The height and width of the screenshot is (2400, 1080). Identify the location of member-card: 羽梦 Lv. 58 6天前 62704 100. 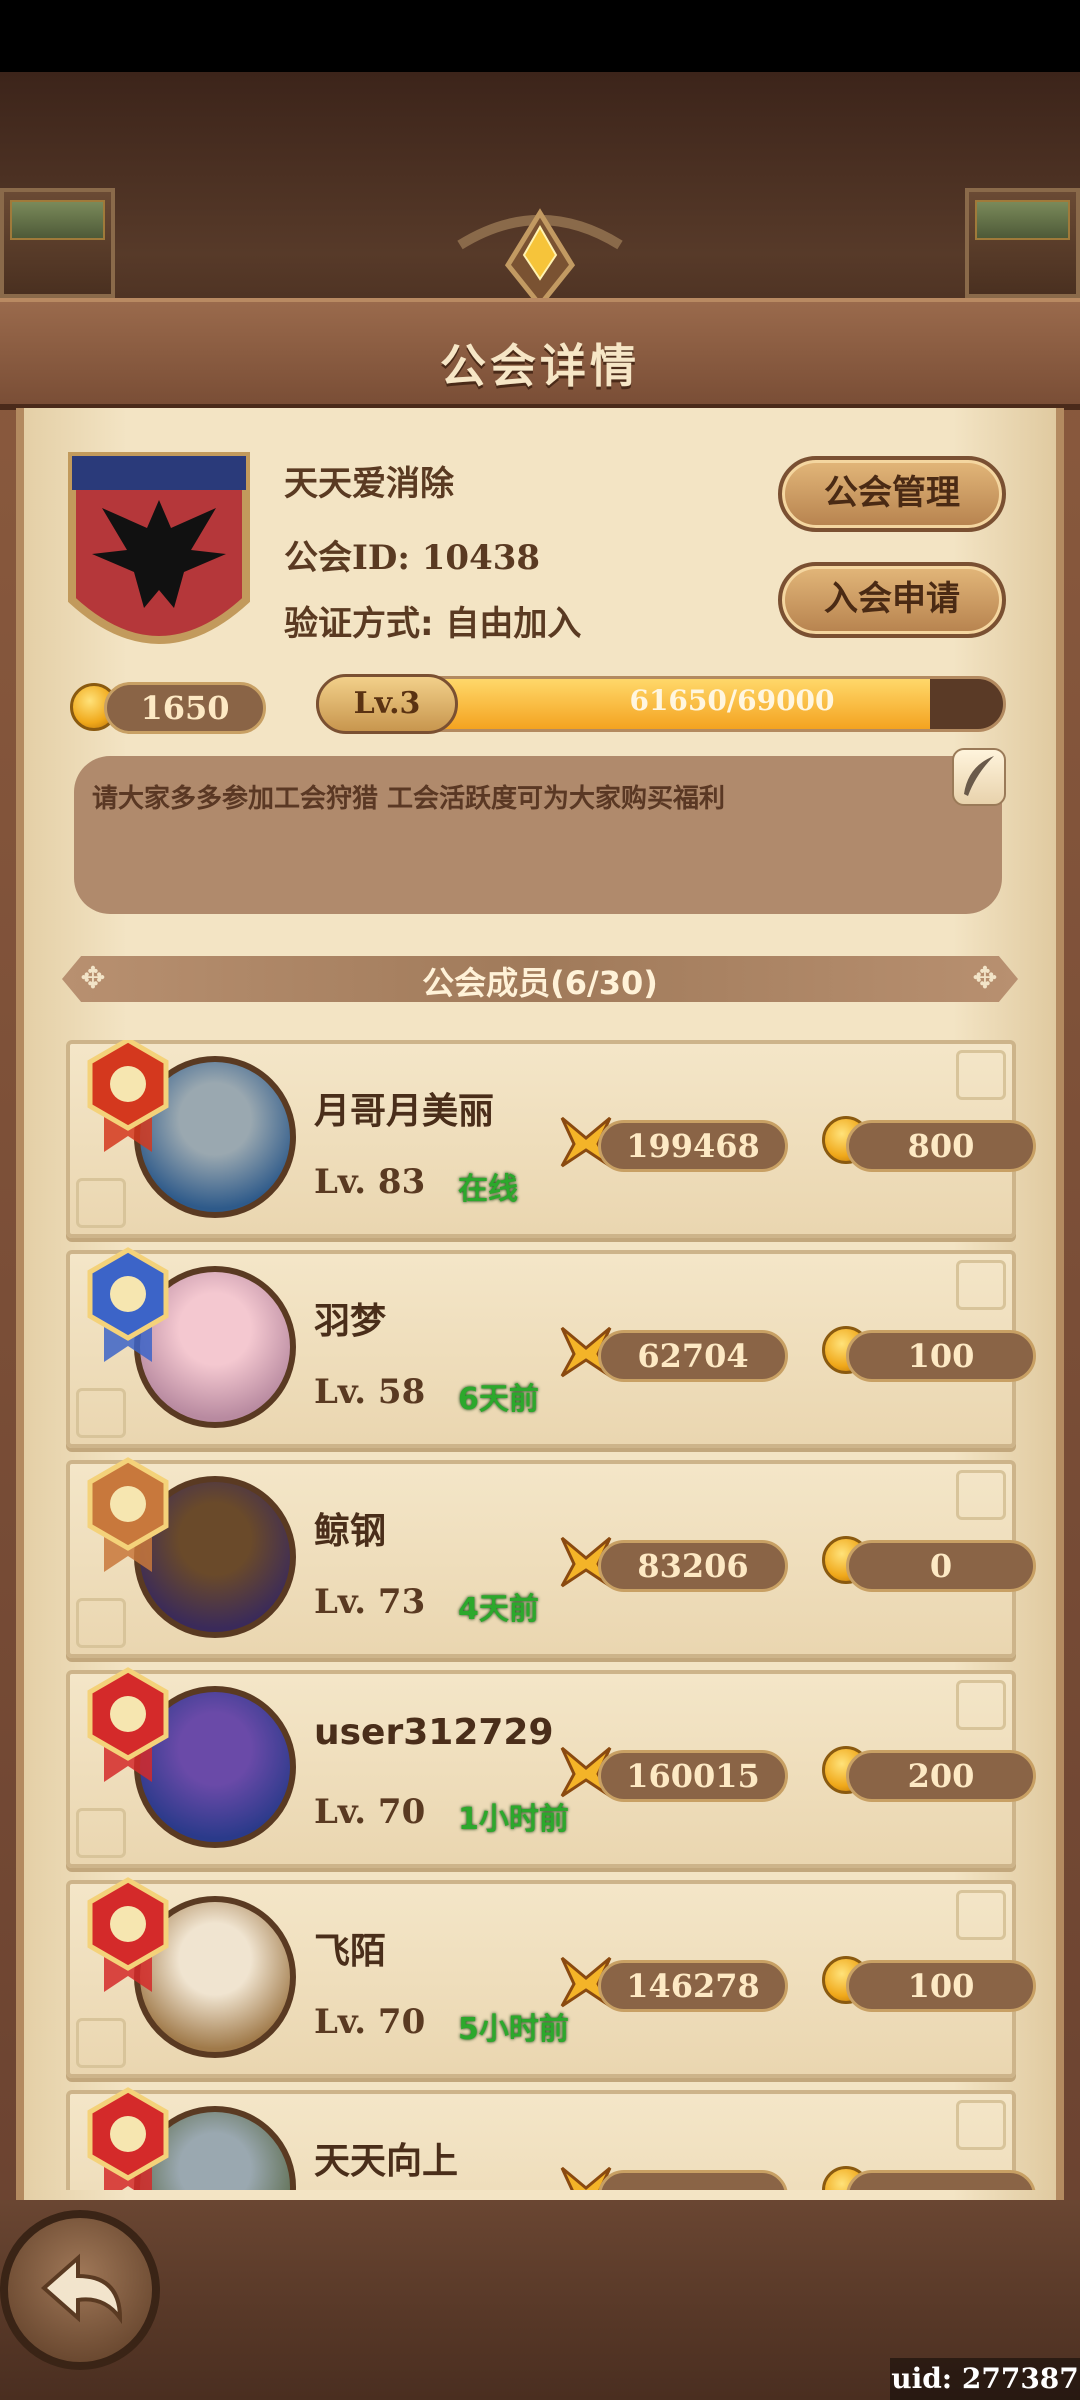
(551, 1347).